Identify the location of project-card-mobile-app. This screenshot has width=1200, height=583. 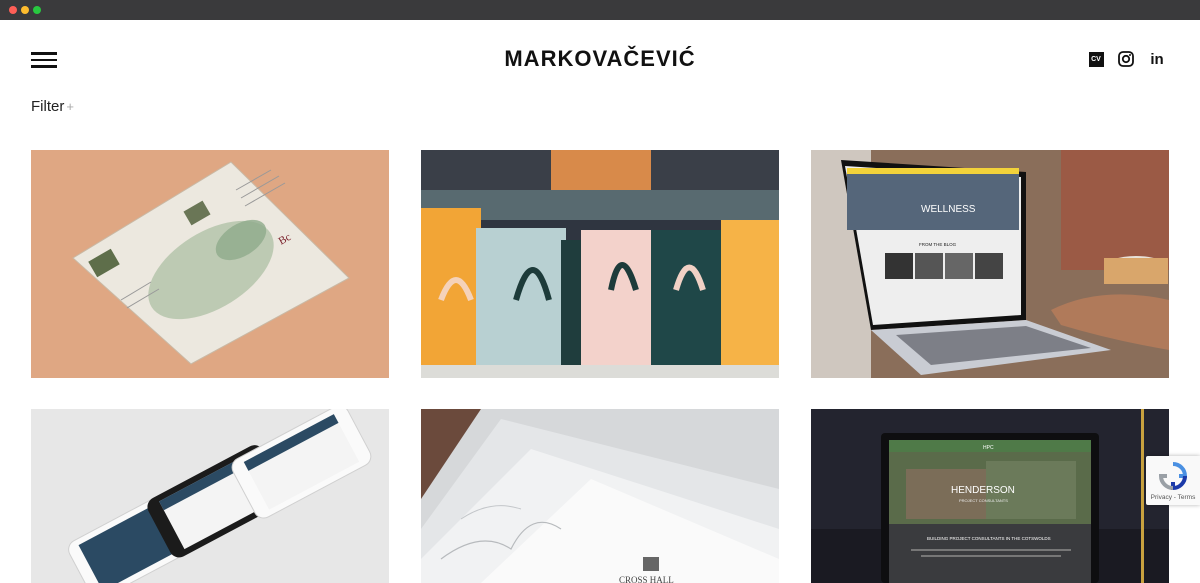
(210, 496).